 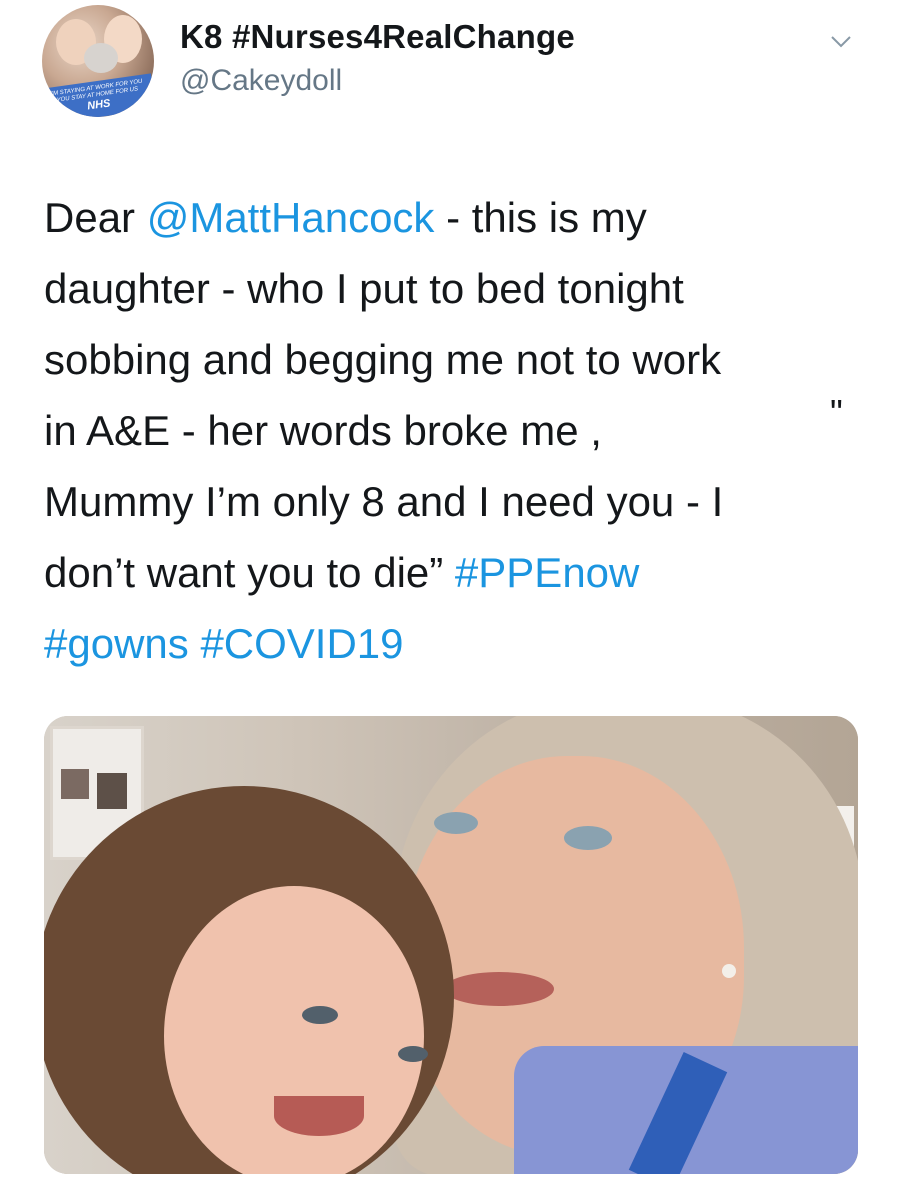 I want to click on tweet-text-segment: Dear, so click(x=95, y=217).